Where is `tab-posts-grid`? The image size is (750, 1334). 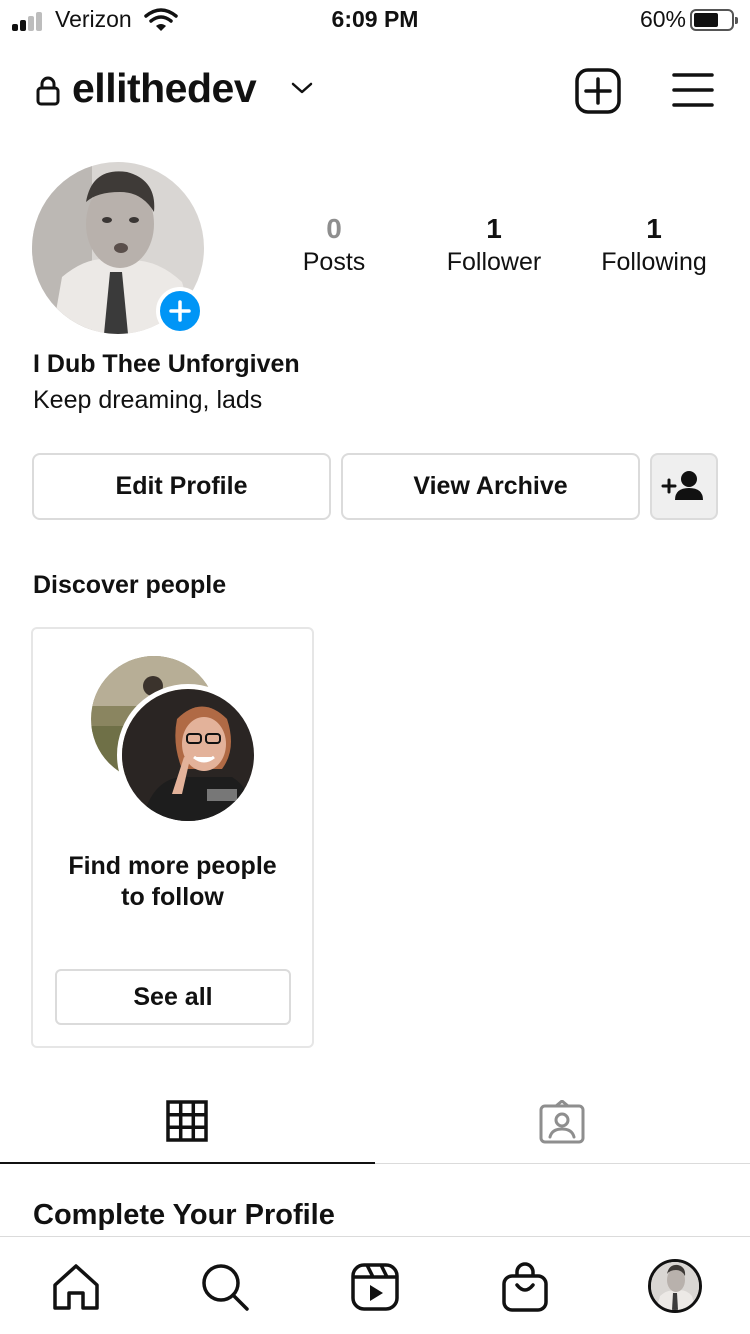 tab-posts-grid is located at coordinates (187, 1122).